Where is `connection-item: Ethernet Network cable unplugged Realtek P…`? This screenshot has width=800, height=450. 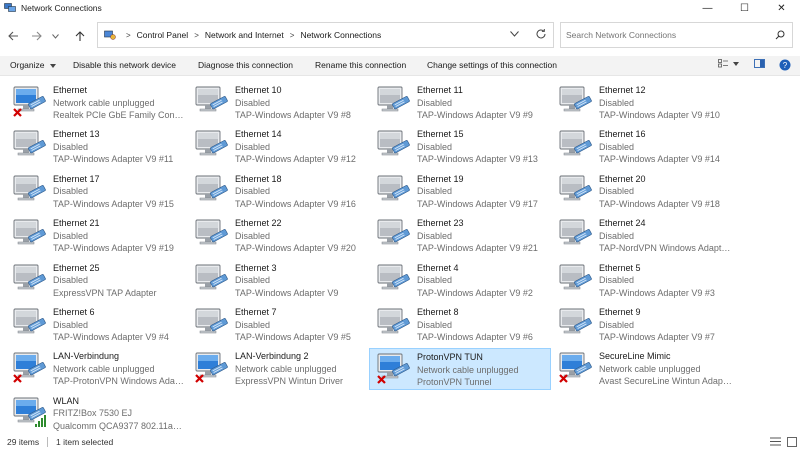
connection-item: Ethernet Network cable unplugged Realtek P… is located at coordinates (97, 103).